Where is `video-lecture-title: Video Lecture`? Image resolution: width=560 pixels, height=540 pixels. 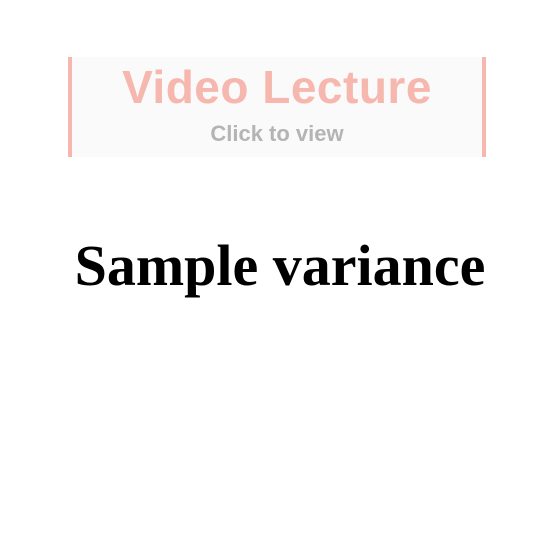
video-lecture-title: Video Lecture is located at coordinates (277, 87).